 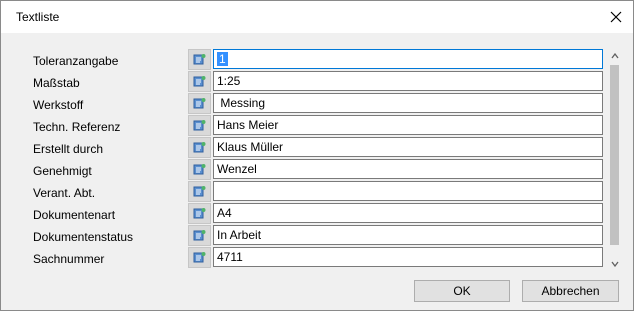 What do you see at coordinates (68, 149) in the screenshot?
I see `field-label: Erstellt durch` at bounding box center [68, 149].